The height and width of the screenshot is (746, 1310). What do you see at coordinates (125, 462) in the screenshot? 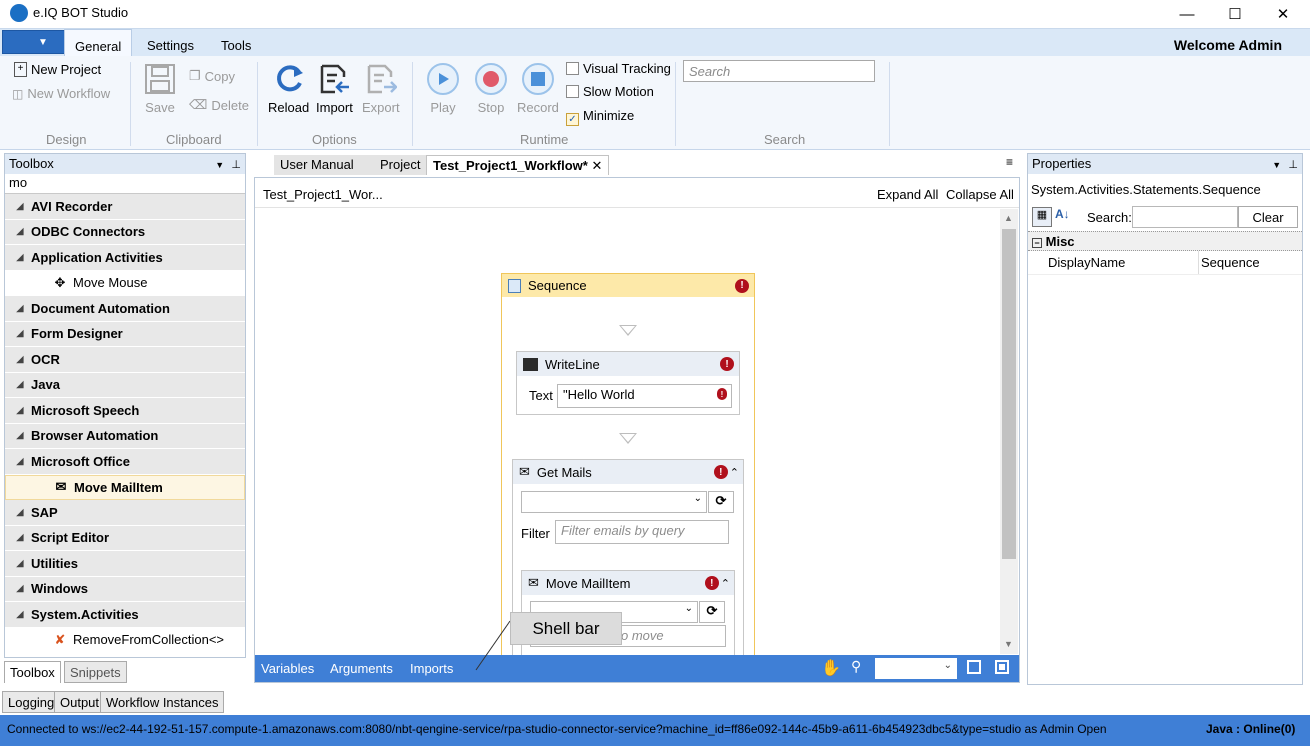
I see `toolbox-category: ◢ Microsoft Office` at bounding box center [125, 462].